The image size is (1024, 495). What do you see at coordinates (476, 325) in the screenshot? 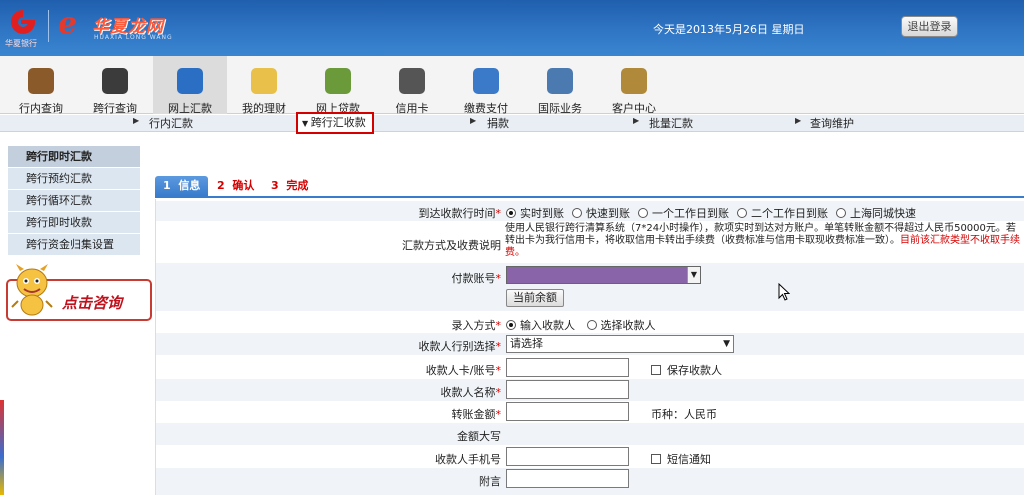
I see `field-label: 录入方式*` at bounding box center [476, 325].